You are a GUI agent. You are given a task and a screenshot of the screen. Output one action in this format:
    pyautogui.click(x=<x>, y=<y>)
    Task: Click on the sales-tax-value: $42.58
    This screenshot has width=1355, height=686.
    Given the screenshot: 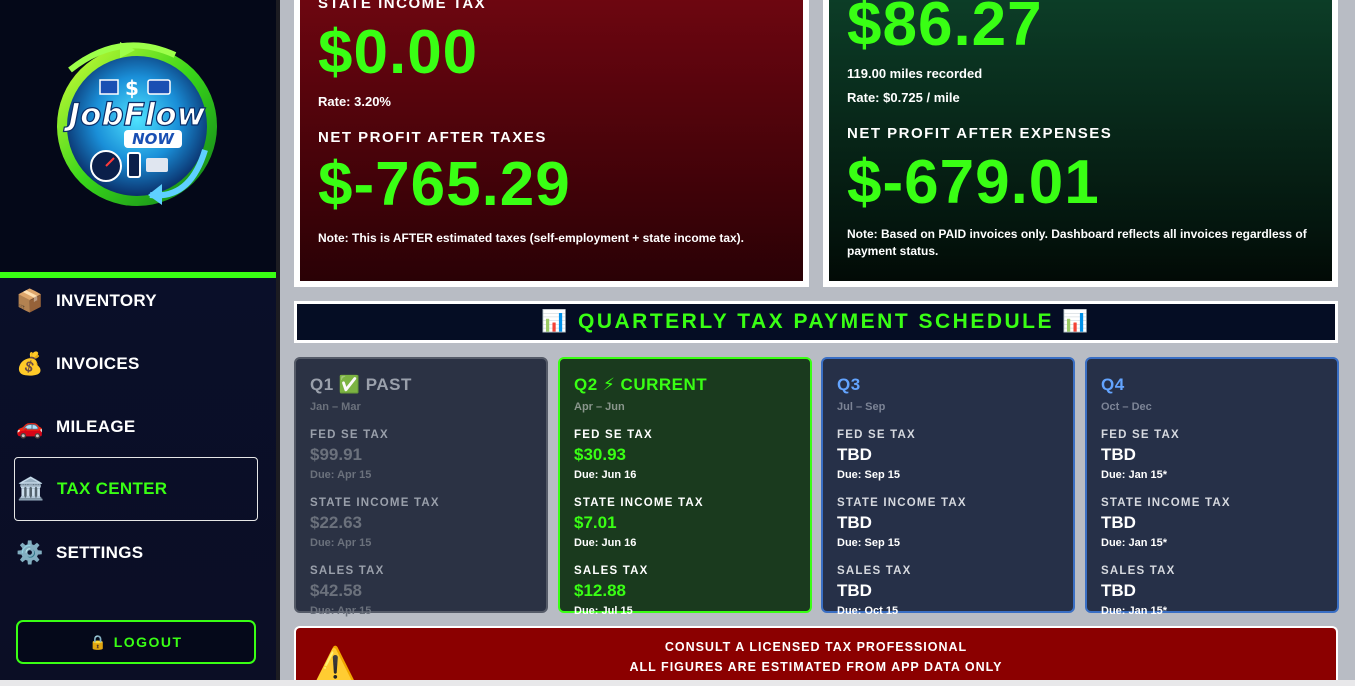 What is the action you would take?
    pyautogui.click(x=336, y=590)
    